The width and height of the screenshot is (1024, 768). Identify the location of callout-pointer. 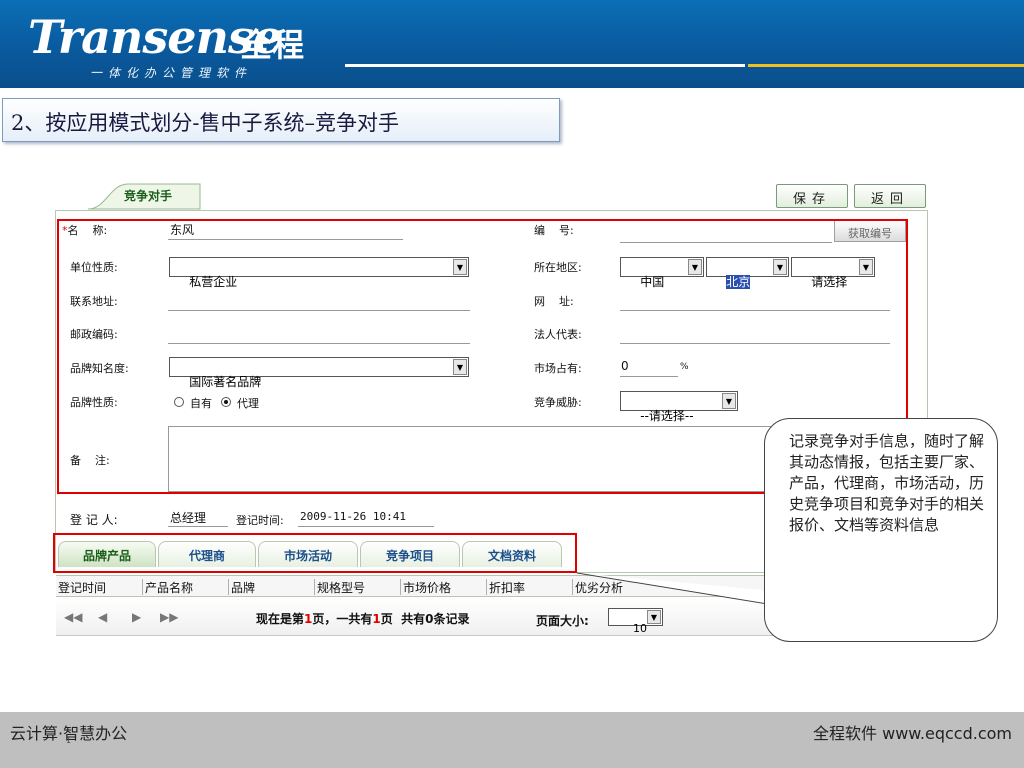
(679, 589).